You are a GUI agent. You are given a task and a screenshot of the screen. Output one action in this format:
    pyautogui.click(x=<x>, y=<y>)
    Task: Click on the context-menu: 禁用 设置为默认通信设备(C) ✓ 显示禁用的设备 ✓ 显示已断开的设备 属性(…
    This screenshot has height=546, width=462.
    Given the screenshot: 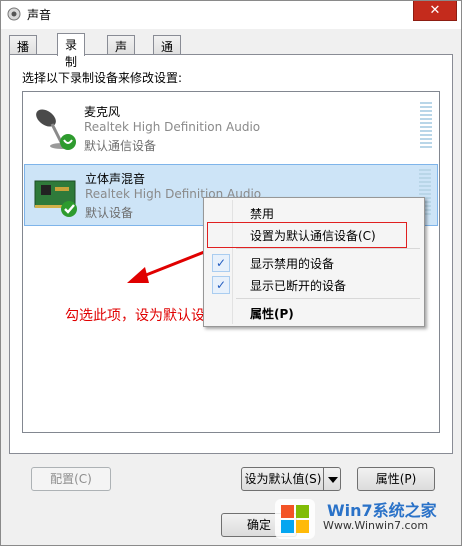 What is the action you would take?
    pyautogui.click(x=314, y=262)
    